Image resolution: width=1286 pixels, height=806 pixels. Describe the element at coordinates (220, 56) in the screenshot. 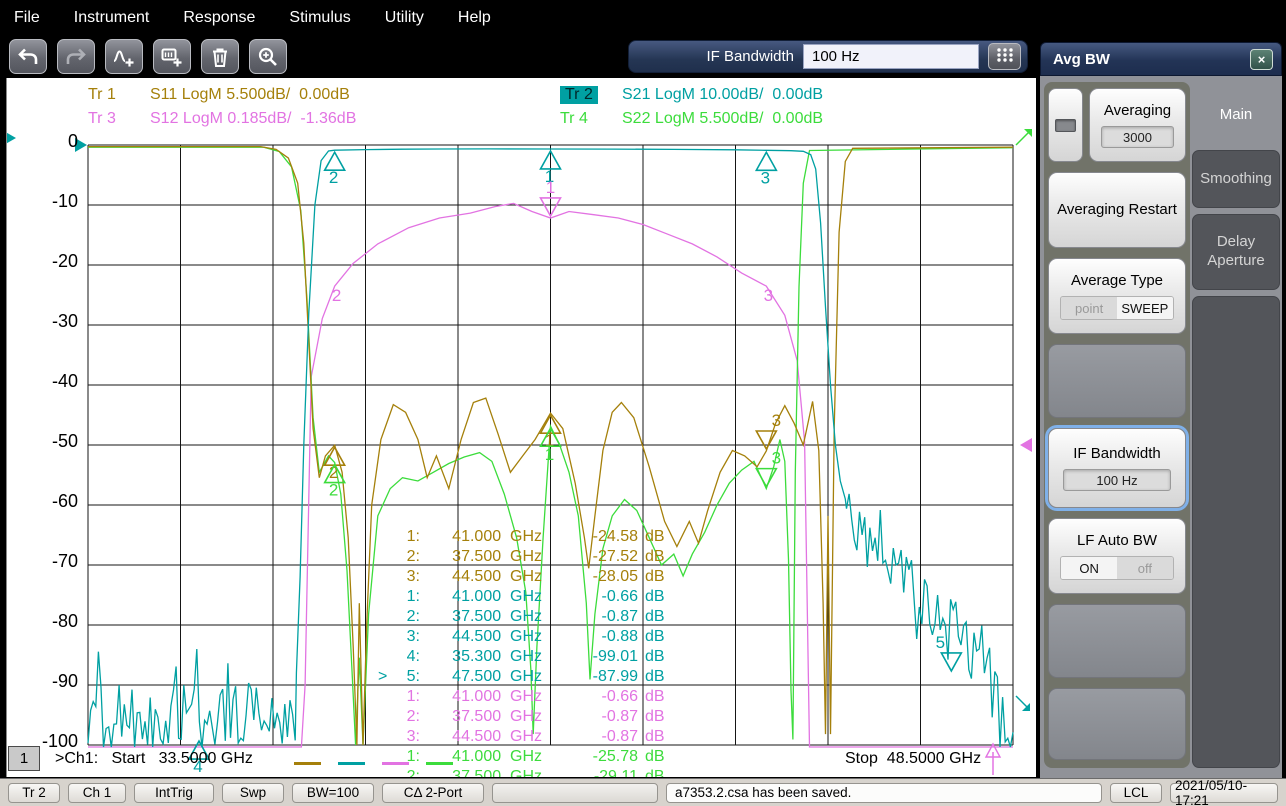

I see `delete-button` at that location.